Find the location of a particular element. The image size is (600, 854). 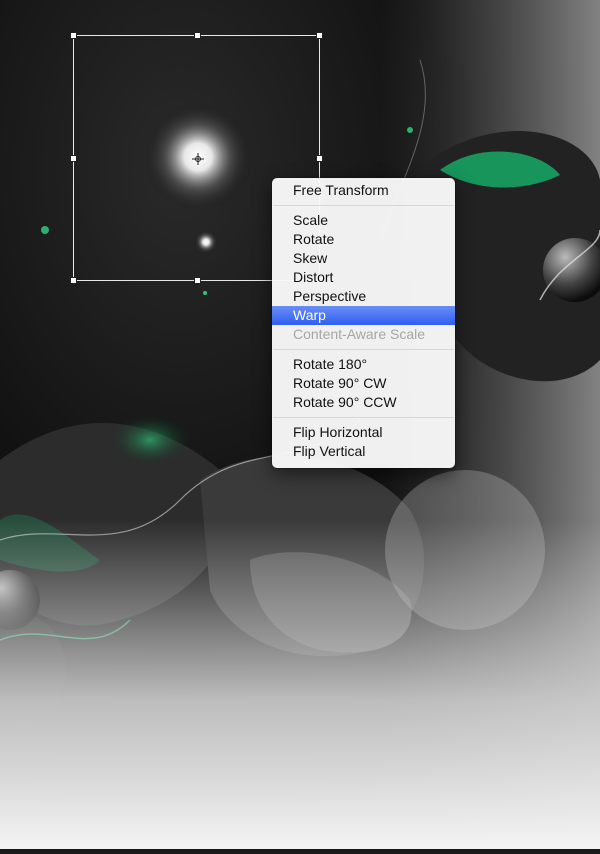

transform-handle-middle-right is located at coordinates (319, 158).